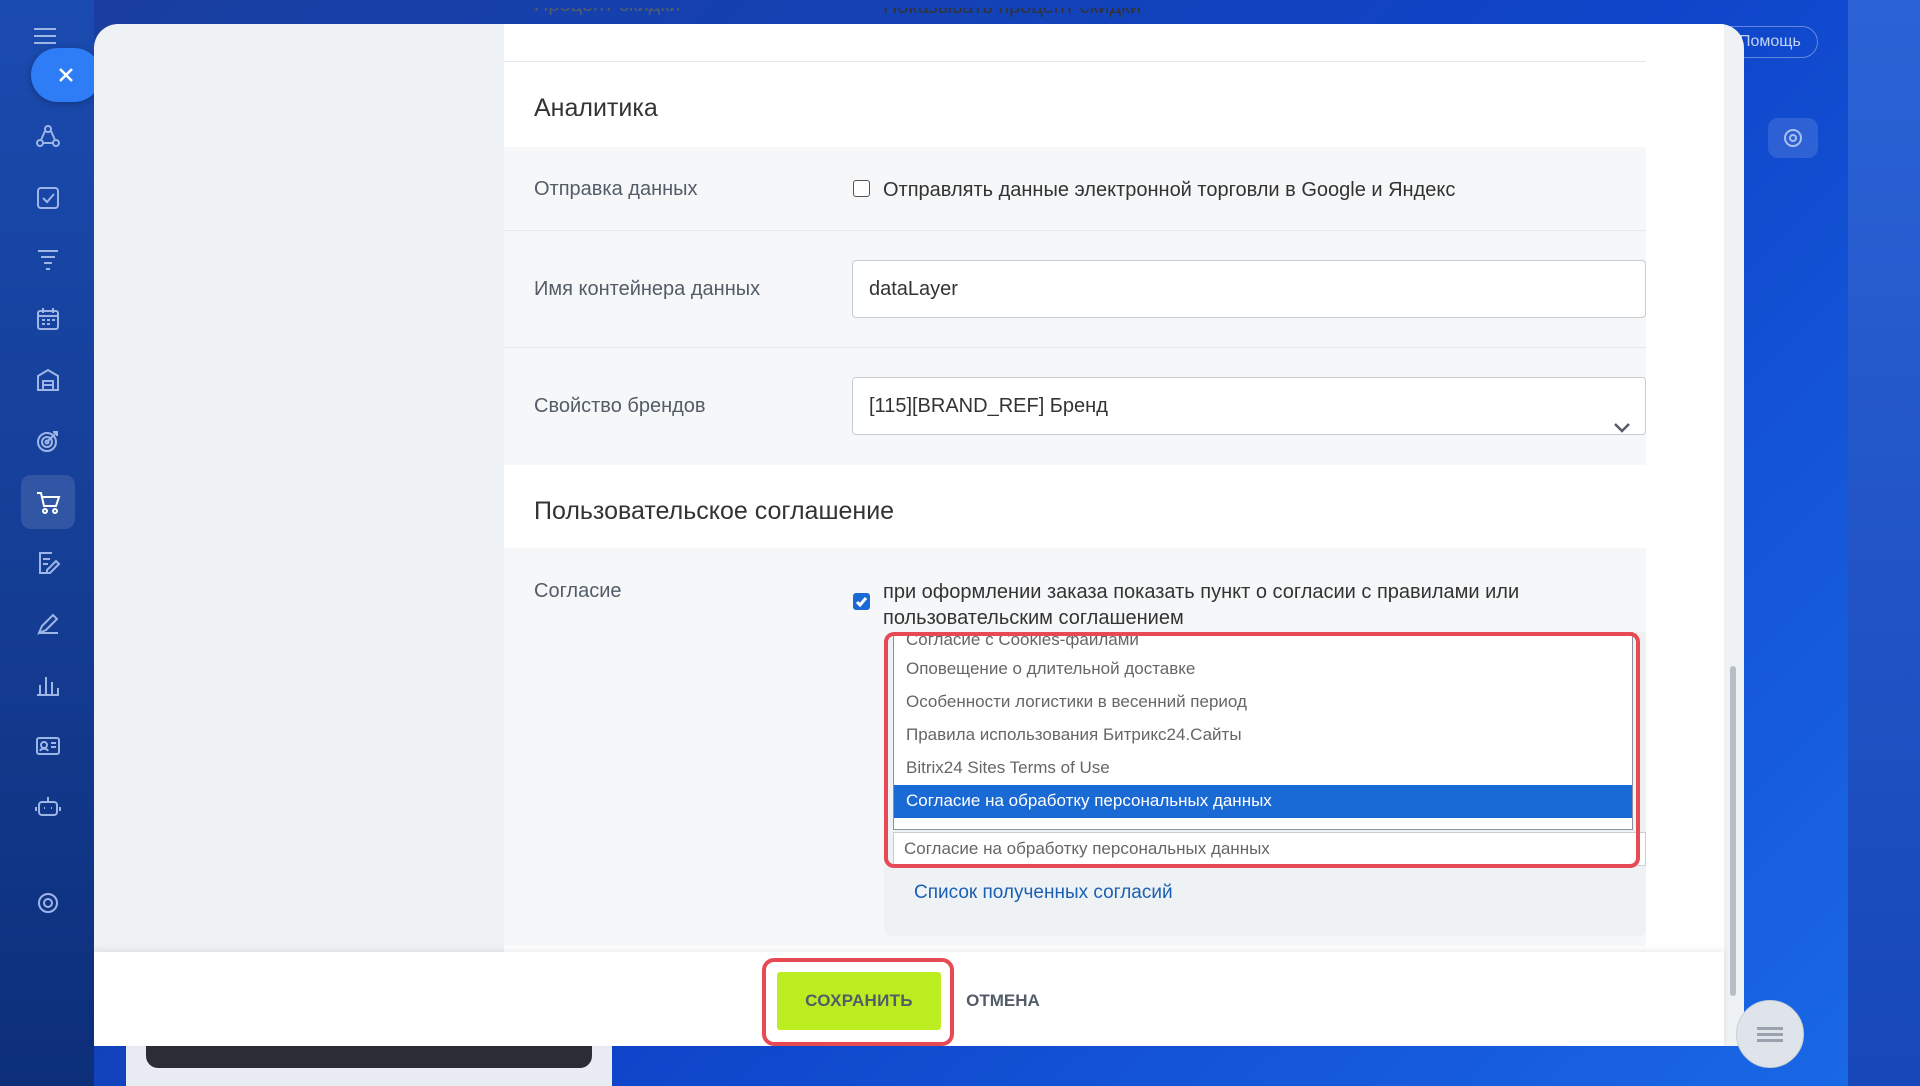 The width and height of the screenshot is (1920, 1086). I want to click on funnel-icon, so click(48, 259).